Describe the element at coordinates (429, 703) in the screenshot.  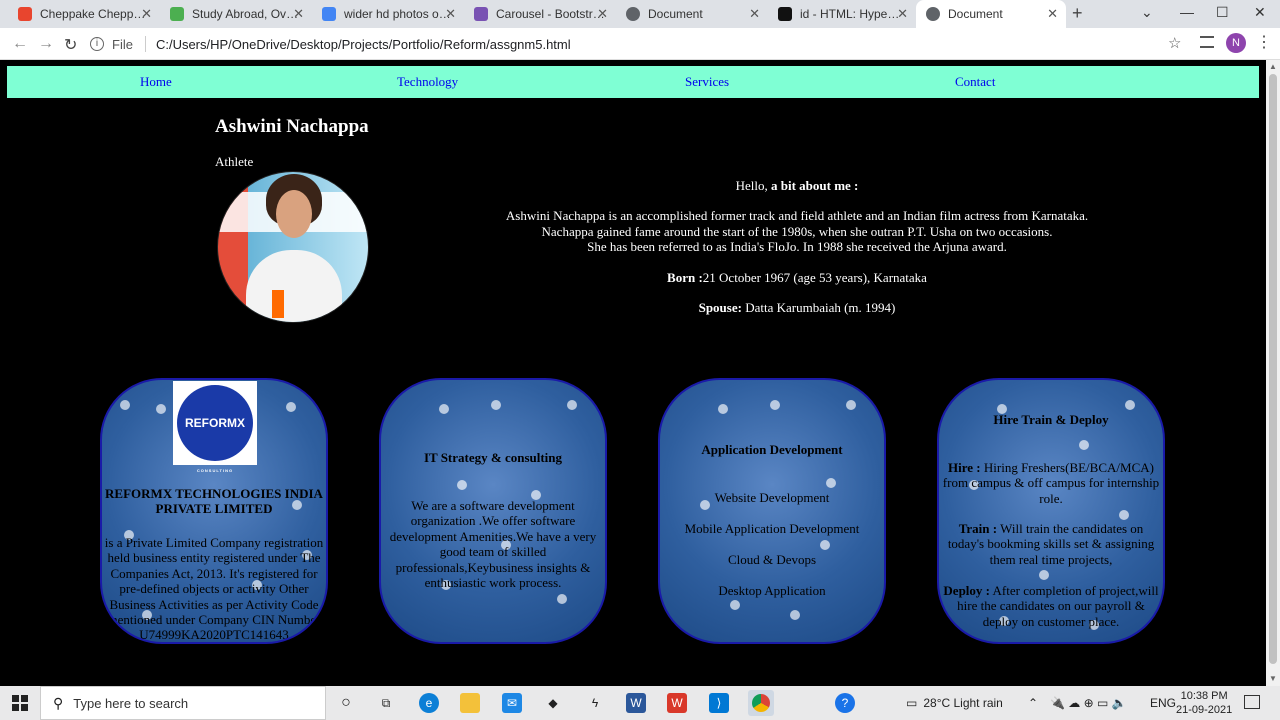
I see `edge-icon: e` at that location.